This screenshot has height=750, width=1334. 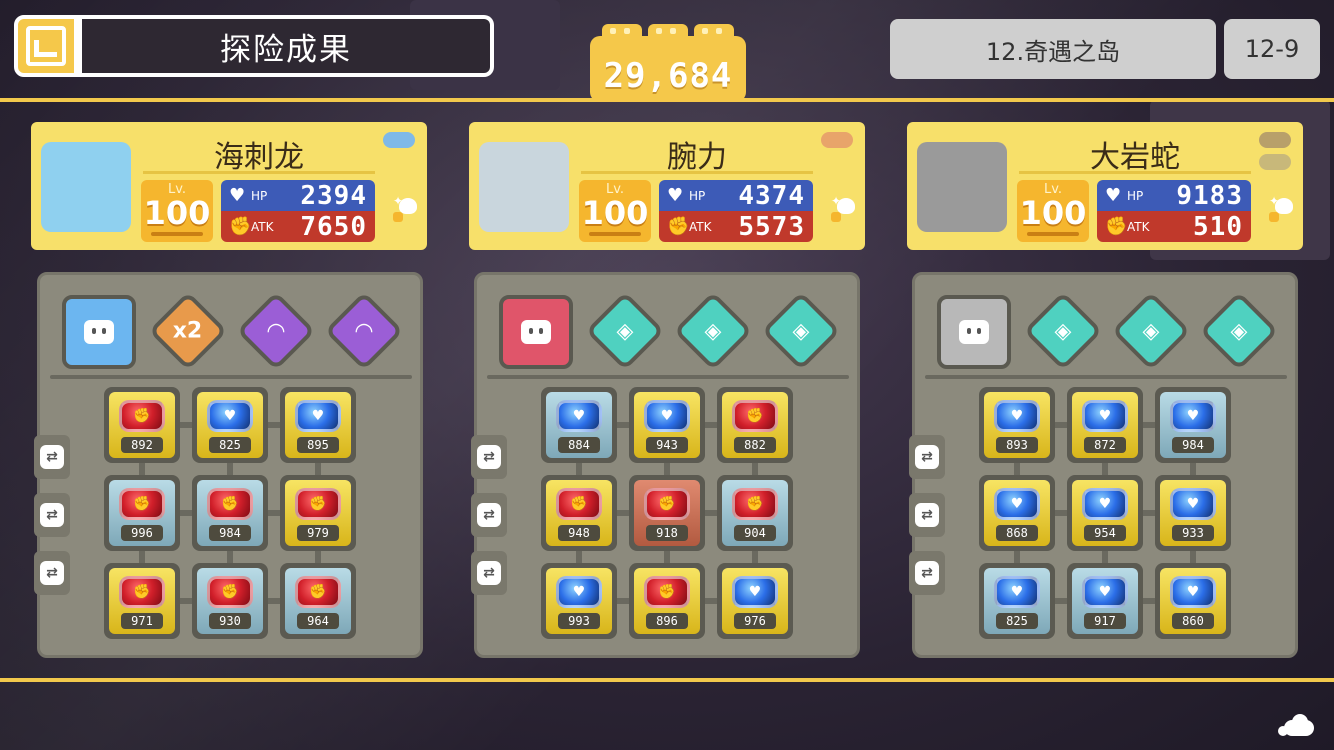 I want to click on hp-row: ♥ HP 2394, so click(x=298, y=195).